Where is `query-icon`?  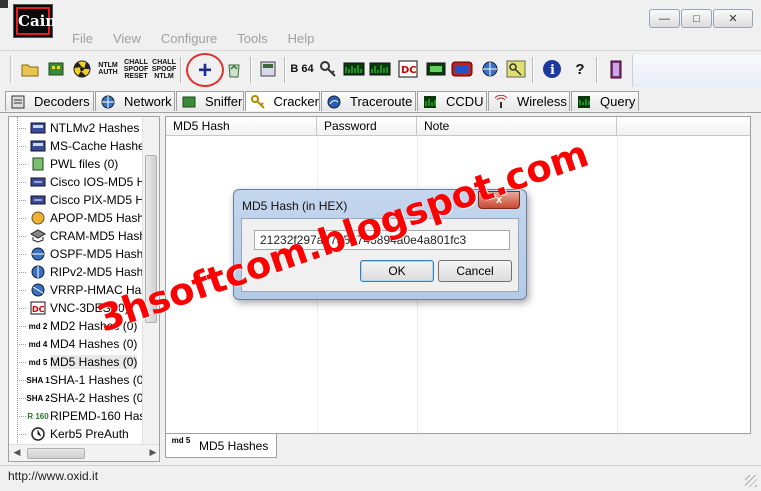 query-icon is located at coordinates (584, 102).